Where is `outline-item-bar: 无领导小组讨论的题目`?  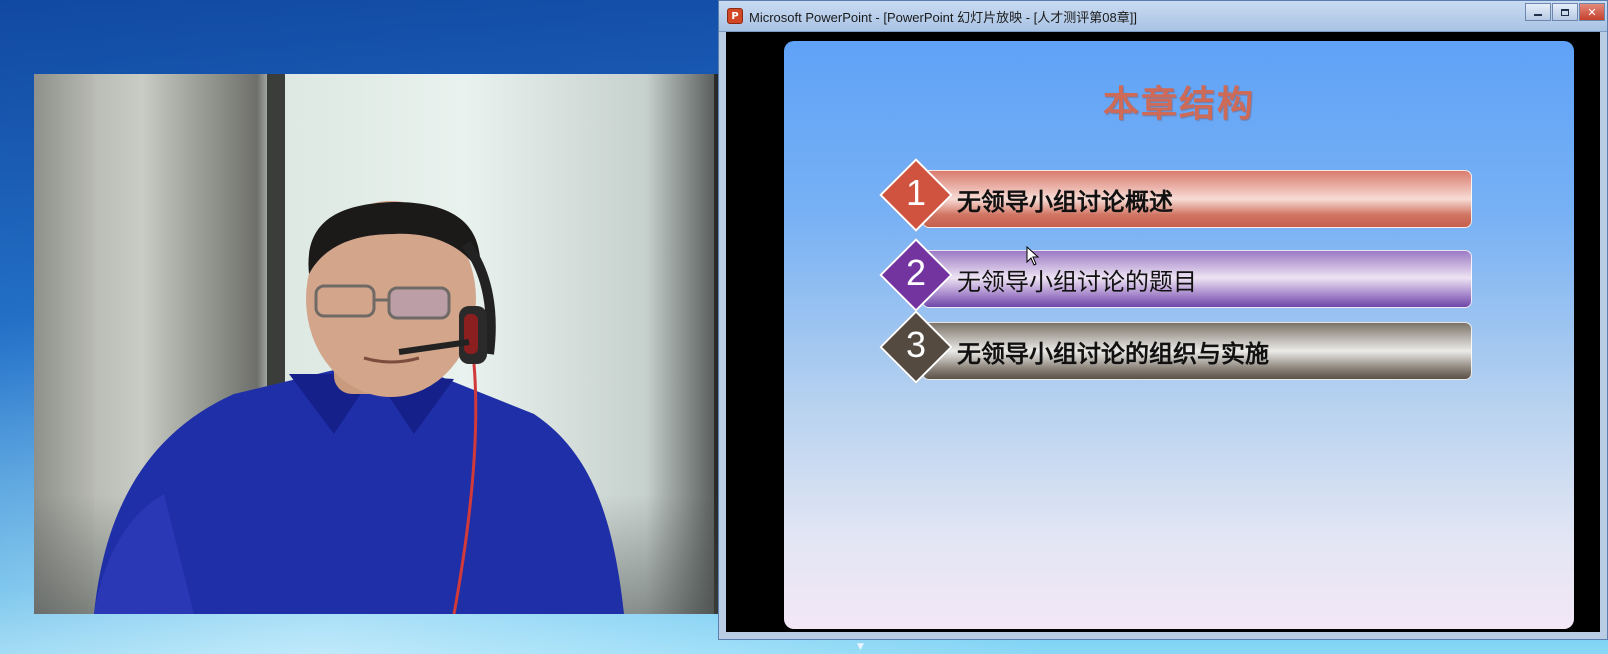 outline-item-bar: 无领导小组讨论的题目 is located at coordinates (1197, 279).